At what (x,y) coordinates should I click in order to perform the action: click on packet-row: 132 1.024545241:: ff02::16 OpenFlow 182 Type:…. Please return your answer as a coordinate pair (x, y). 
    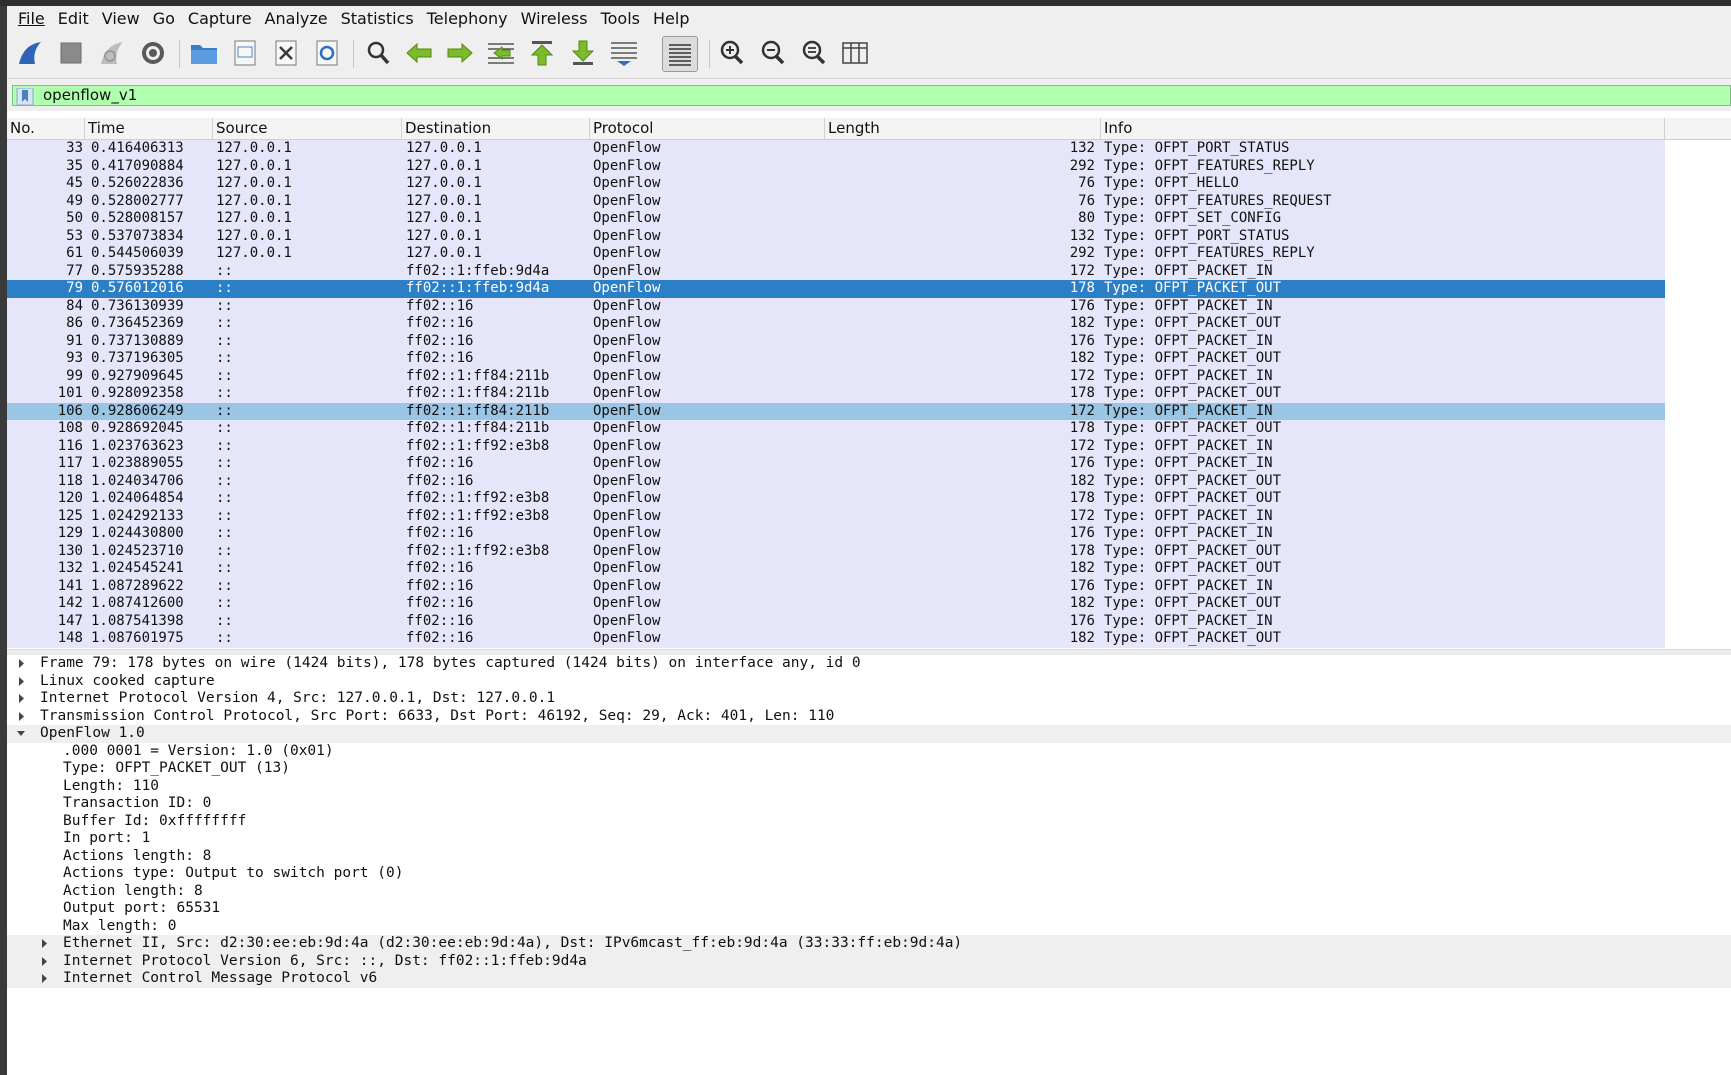
    Looking at the image, I should click on (836, 569).